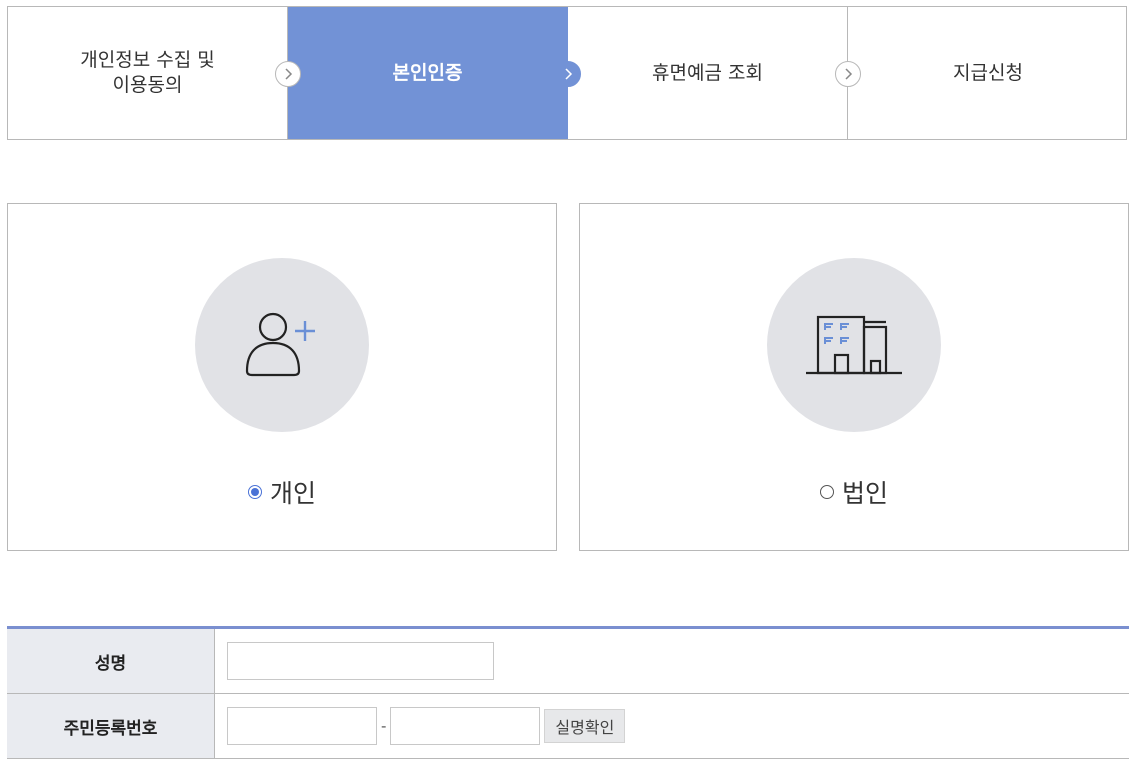 The width and height of the screenshot is (1143, 759). Describe the element at coordinates (147, 72) in the screenshot. I see `step-consent-label: 개인정보 수집 및 이용동의` at that location.